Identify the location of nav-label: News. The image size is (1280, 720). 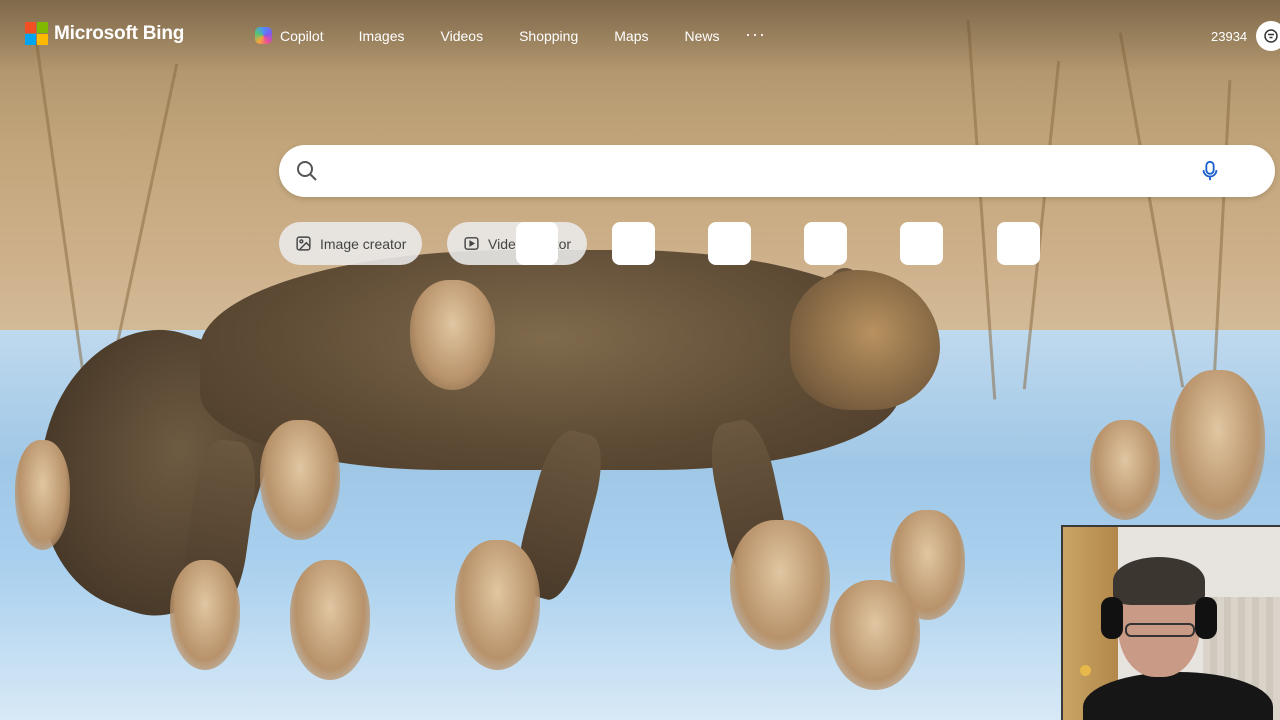
(702, 35).